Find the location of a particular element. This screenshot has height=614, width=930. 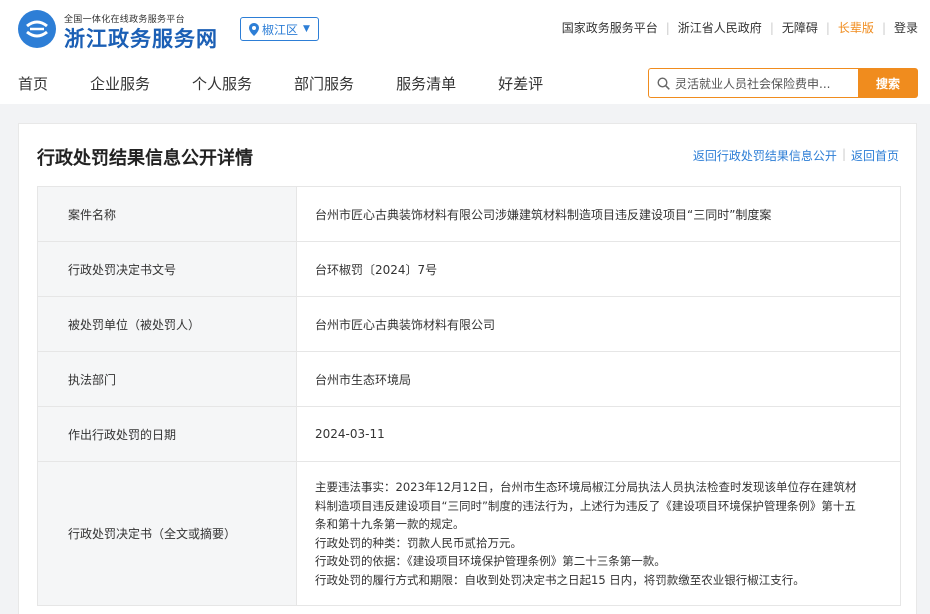

main-nav: 首页 企业服务 个人服务 部门服务 服务清单 好差评 is located at coordinates (301, 83).